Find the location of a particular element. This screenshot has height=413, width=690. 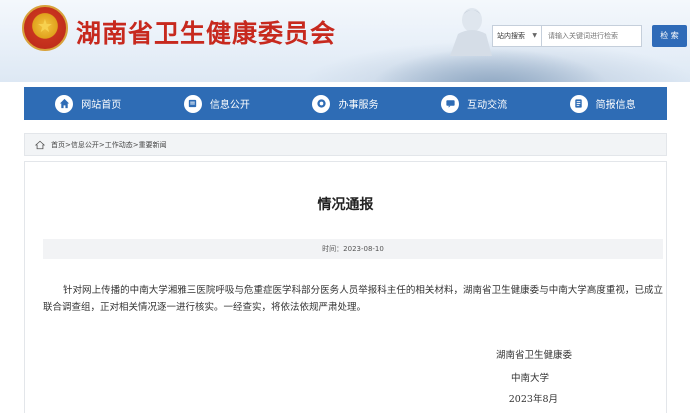

nav-item-service: 办事服务 is located at coordinates (345, 103).